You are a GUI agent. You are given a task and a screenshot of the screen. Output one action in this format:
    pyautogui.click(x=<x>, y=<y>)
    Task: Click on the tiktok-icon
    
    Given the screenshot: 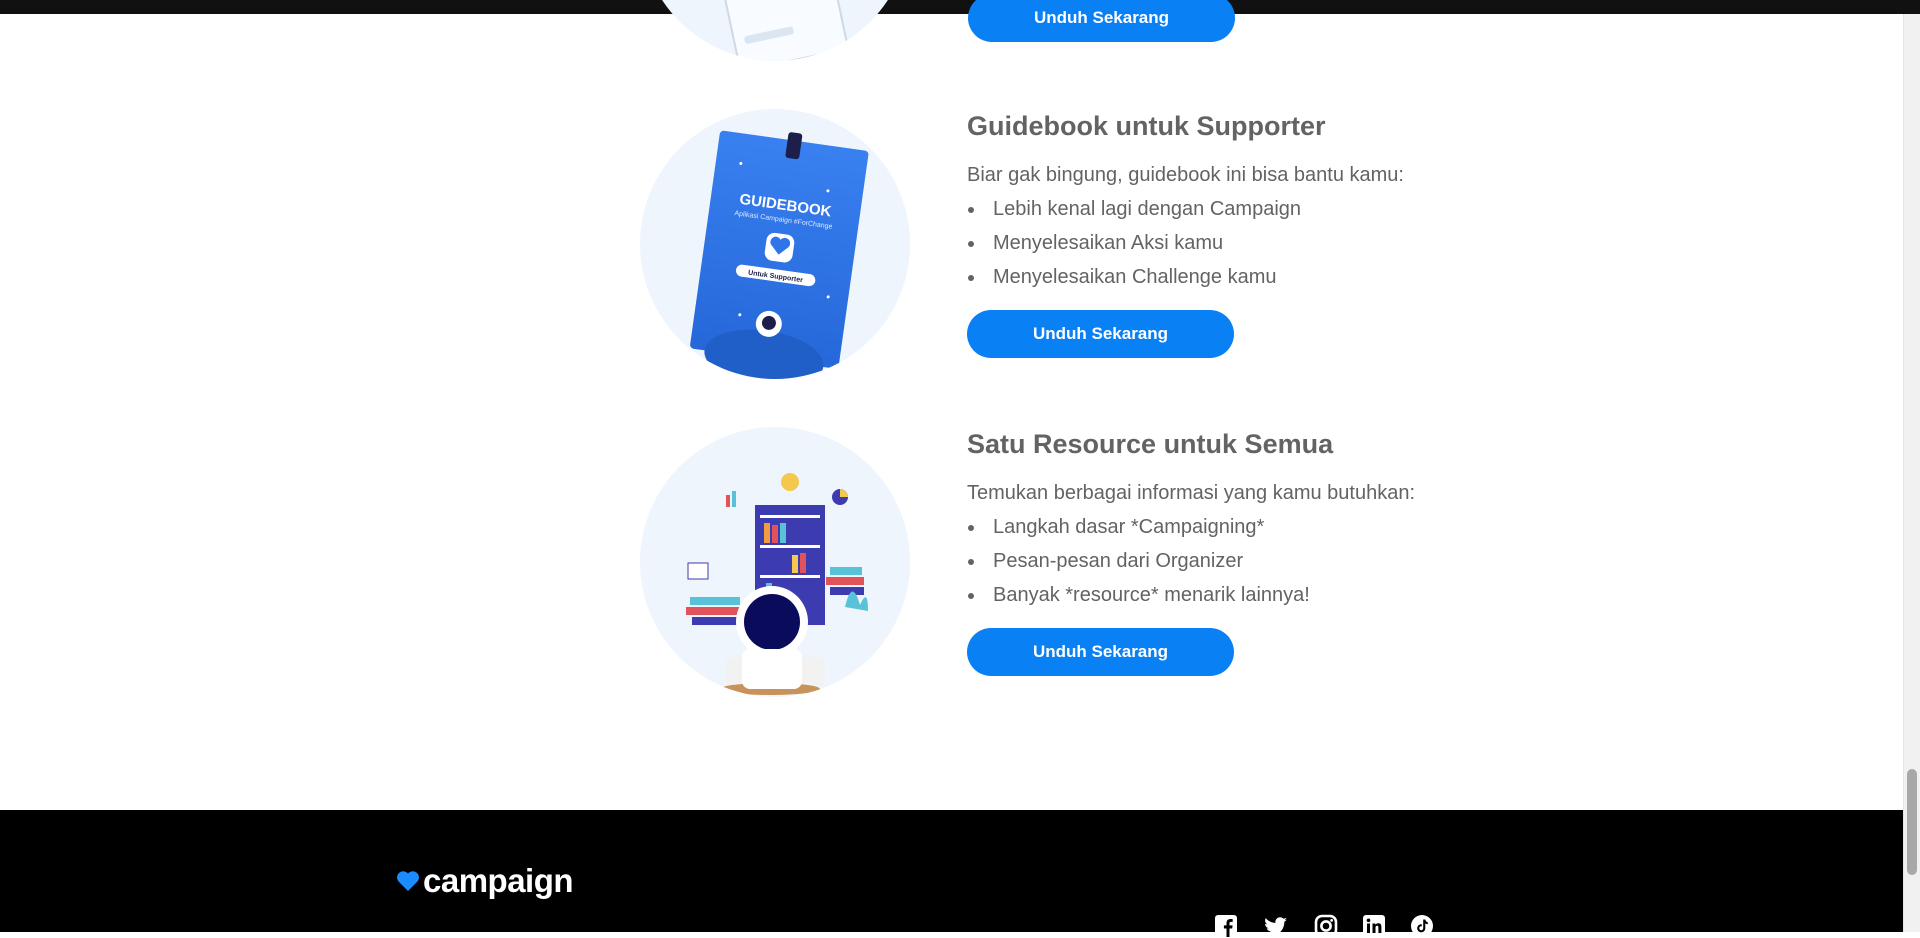 What is the action you would take?
    pyautogui.click(x=1422, y=926)
    